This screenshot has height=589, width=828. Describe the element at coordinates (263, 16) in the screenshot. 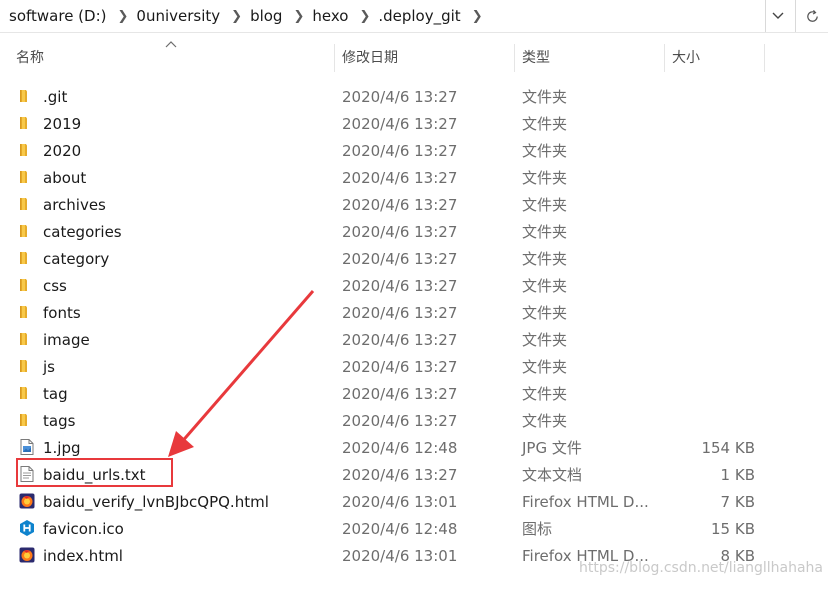

I see `breadcrumb-item-blog: blog` at that location.